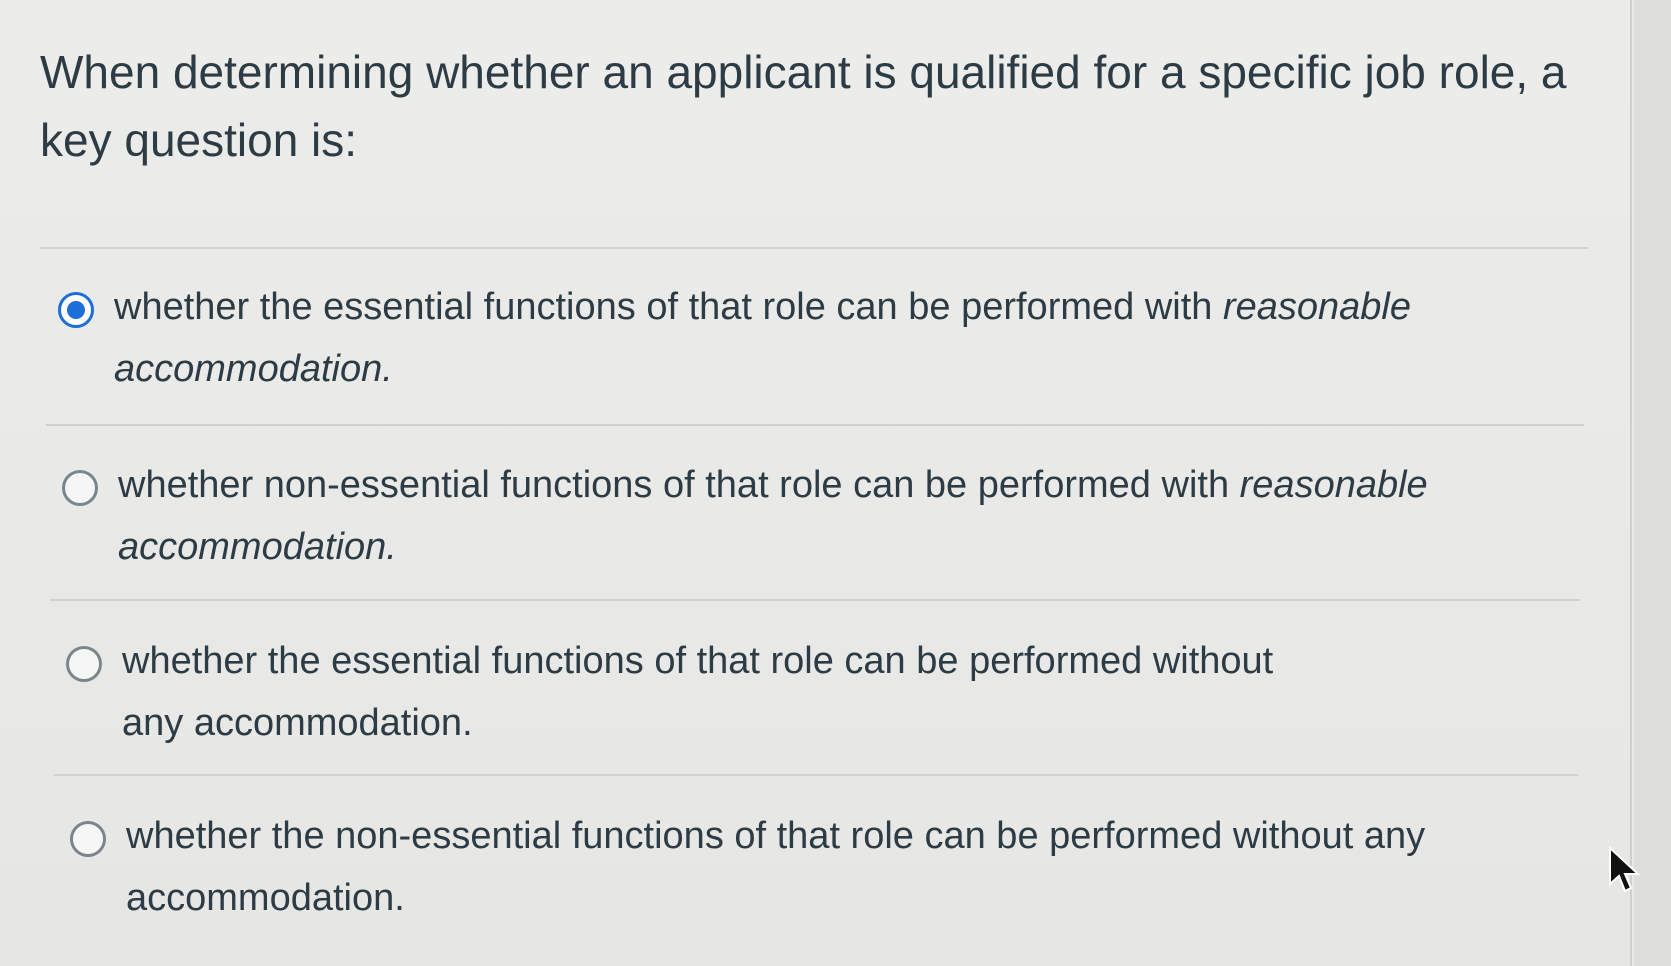 The height and width of the screenshot is (966, 1671). What do you see at coordinates (1625, 869) in the screenshot?
I see `mouse-cursor-icon` at bounding box center [1625, 869].